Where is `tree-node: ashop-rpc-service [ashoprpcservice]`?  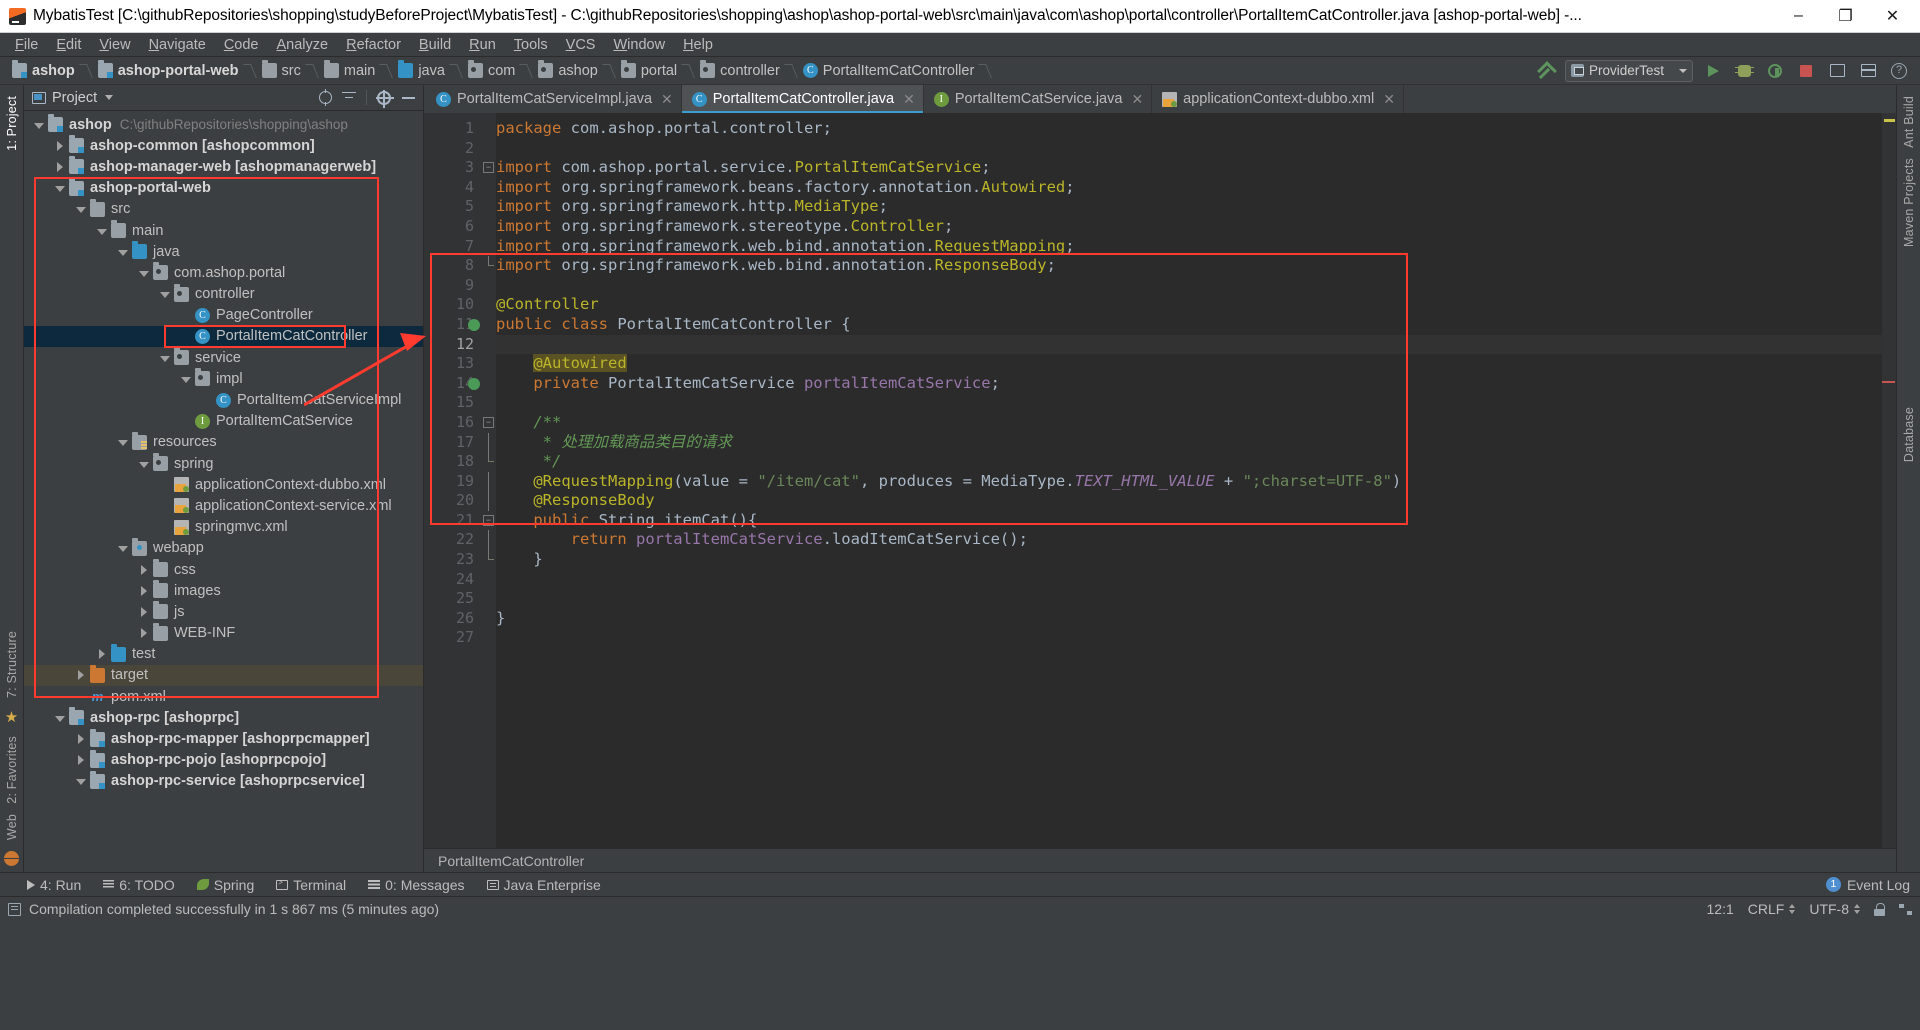
tree-node: ashop-rpc-service [ashoprpcservice] is located at coordinates (223, 781).